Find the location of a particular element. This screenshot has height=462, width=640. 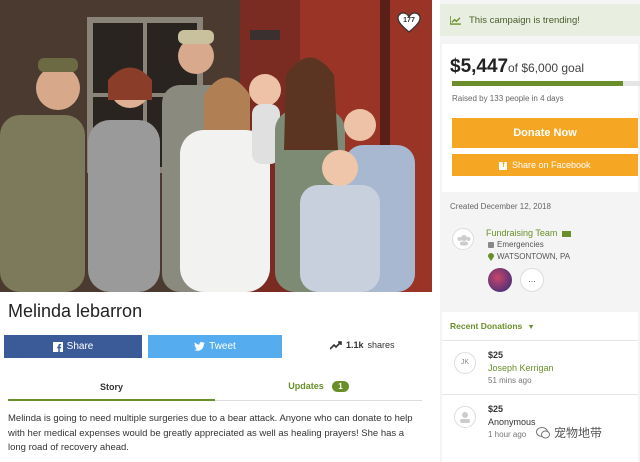

tweet-button: Tweet is located at coordinates (215, 346).